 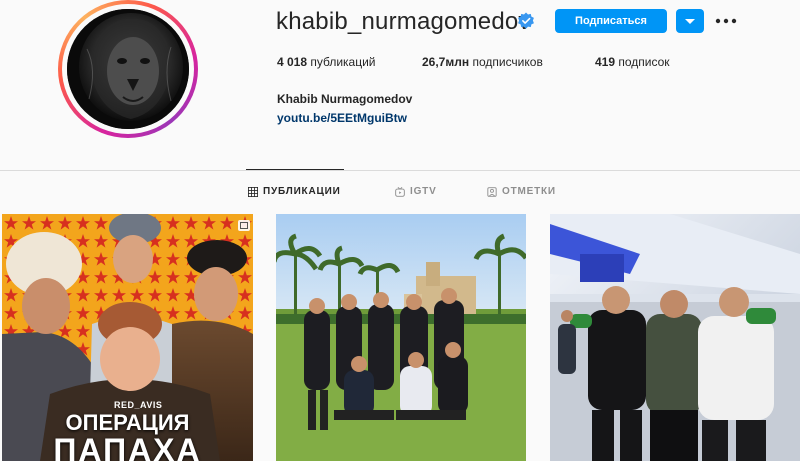 I want to click on more-options-button, so click(x=726, y=21).